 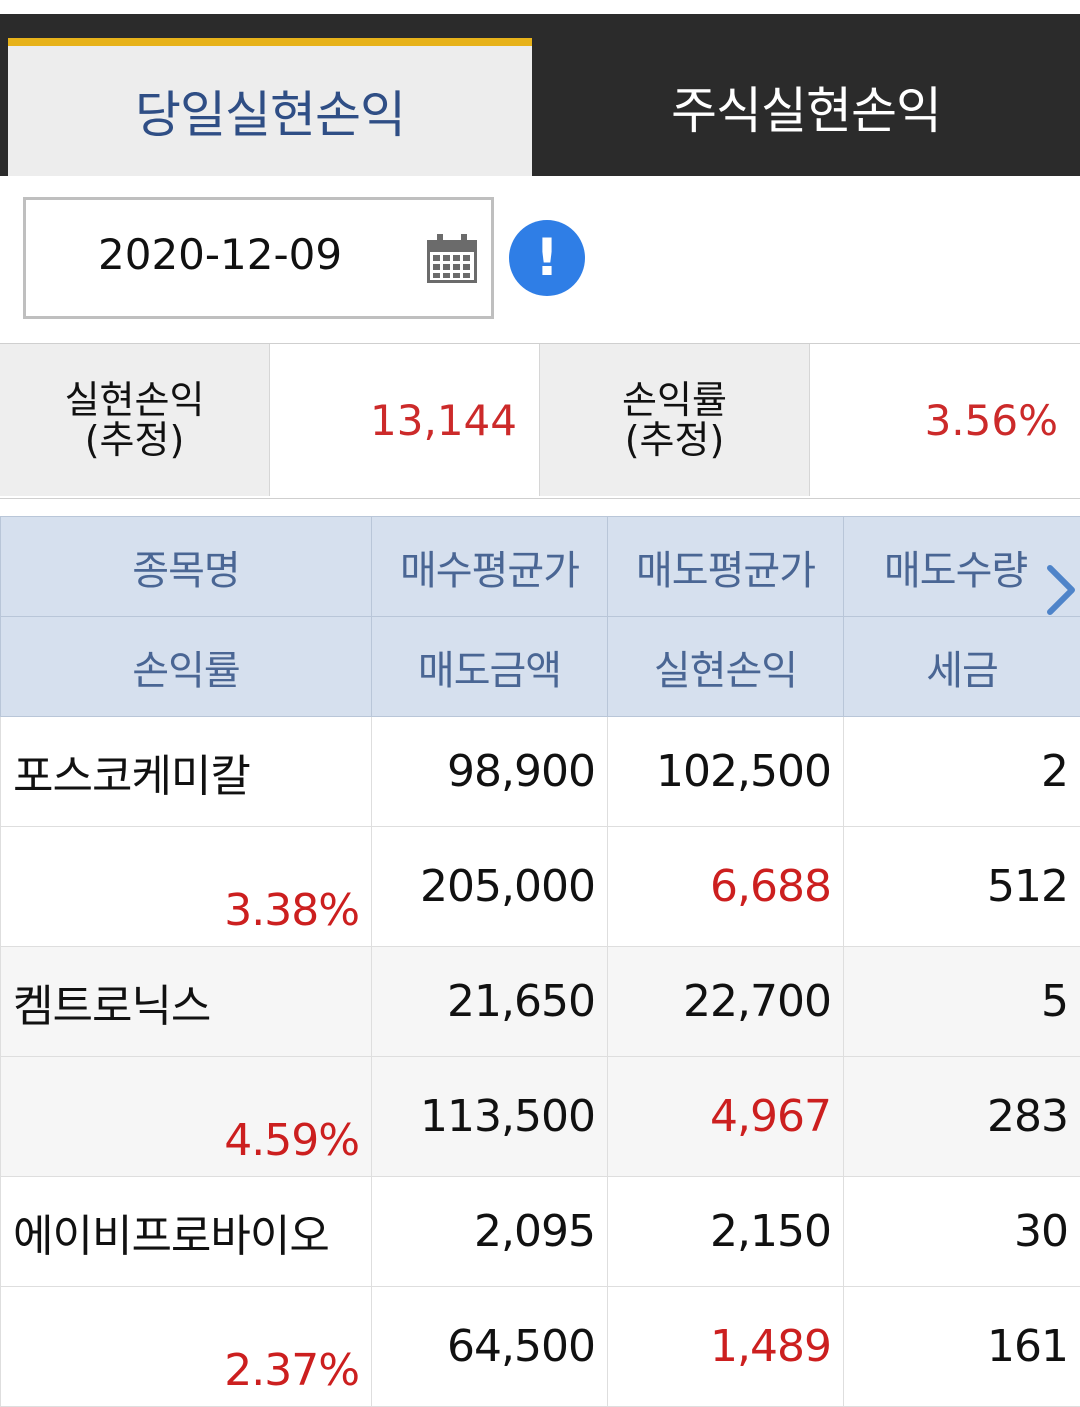 What do you see at coordinates (270, 107) in the screenshot?
I see `tab-daily-realized: 당일실현손익` at bounding box center [270, 107].